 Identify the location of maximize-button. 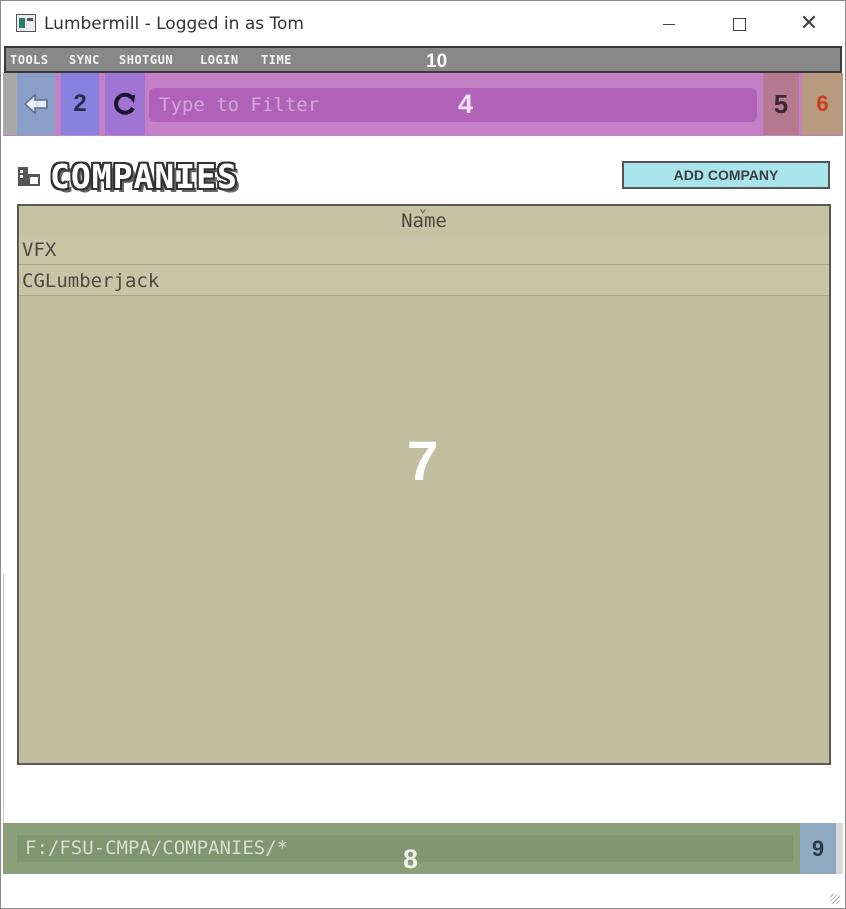
(739, 24).